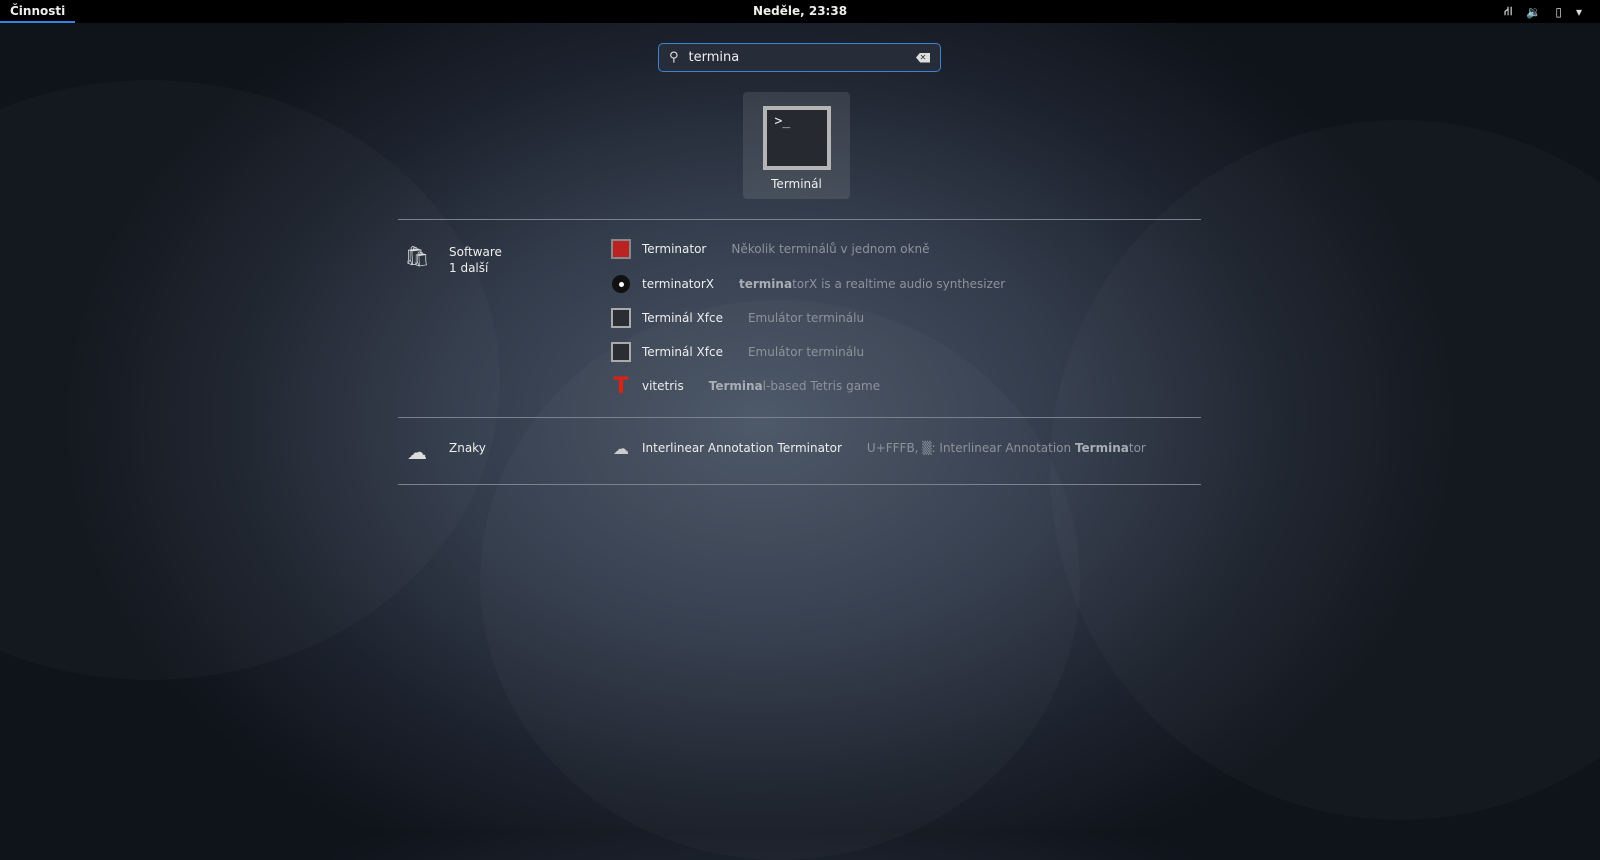 The image size is (1600, 860). I want to click on clear-icon: ✕, so click(923, 57).